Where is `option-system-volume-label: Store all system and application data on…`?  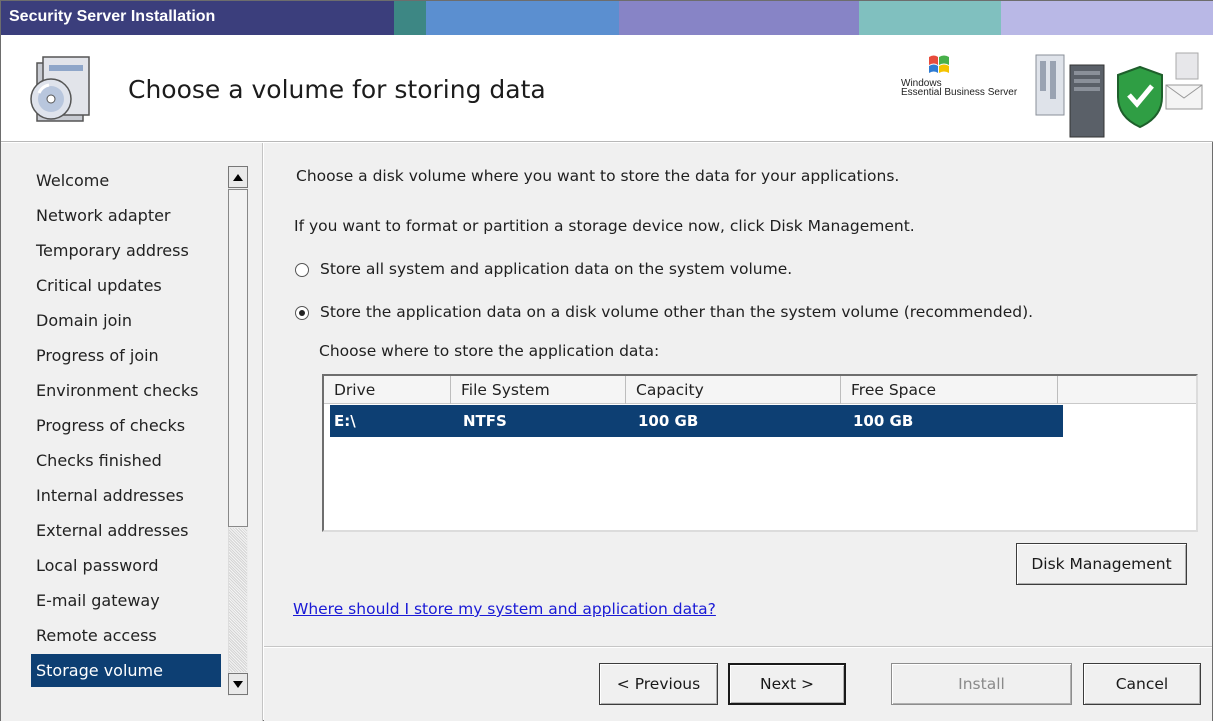
option-system-volume-label: Store all system and application data on… is located at coordinates (556, 269).